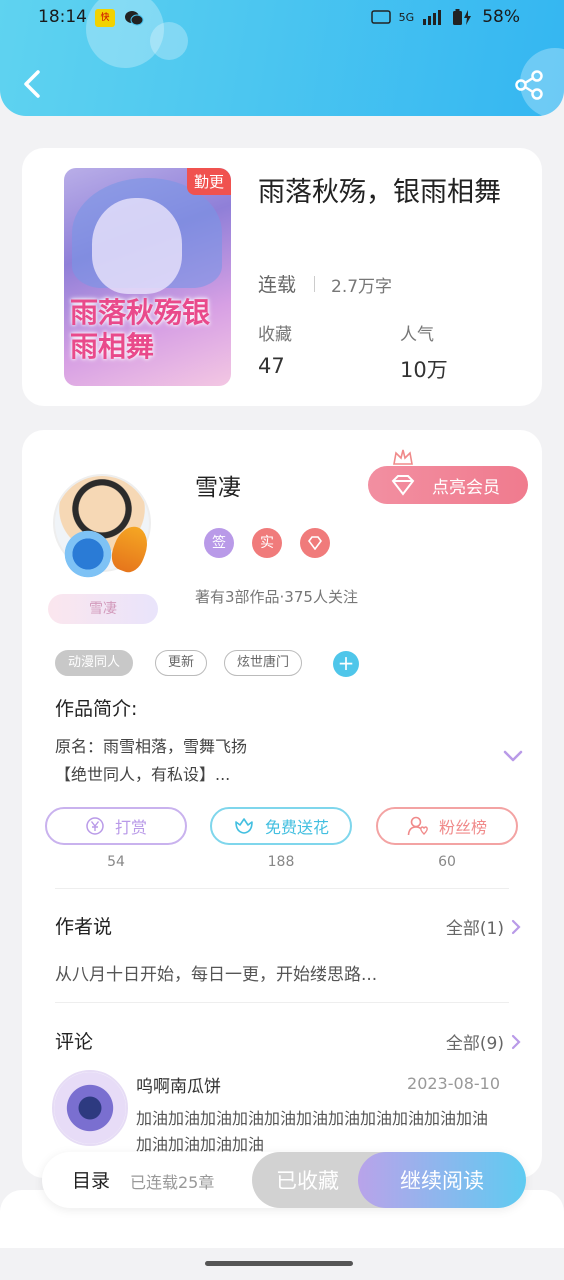  What do you see at coordinates (474, 929) in the screenshot?
I see `author-says-all-label: 全部(1)` at bounding box center [474, 929].